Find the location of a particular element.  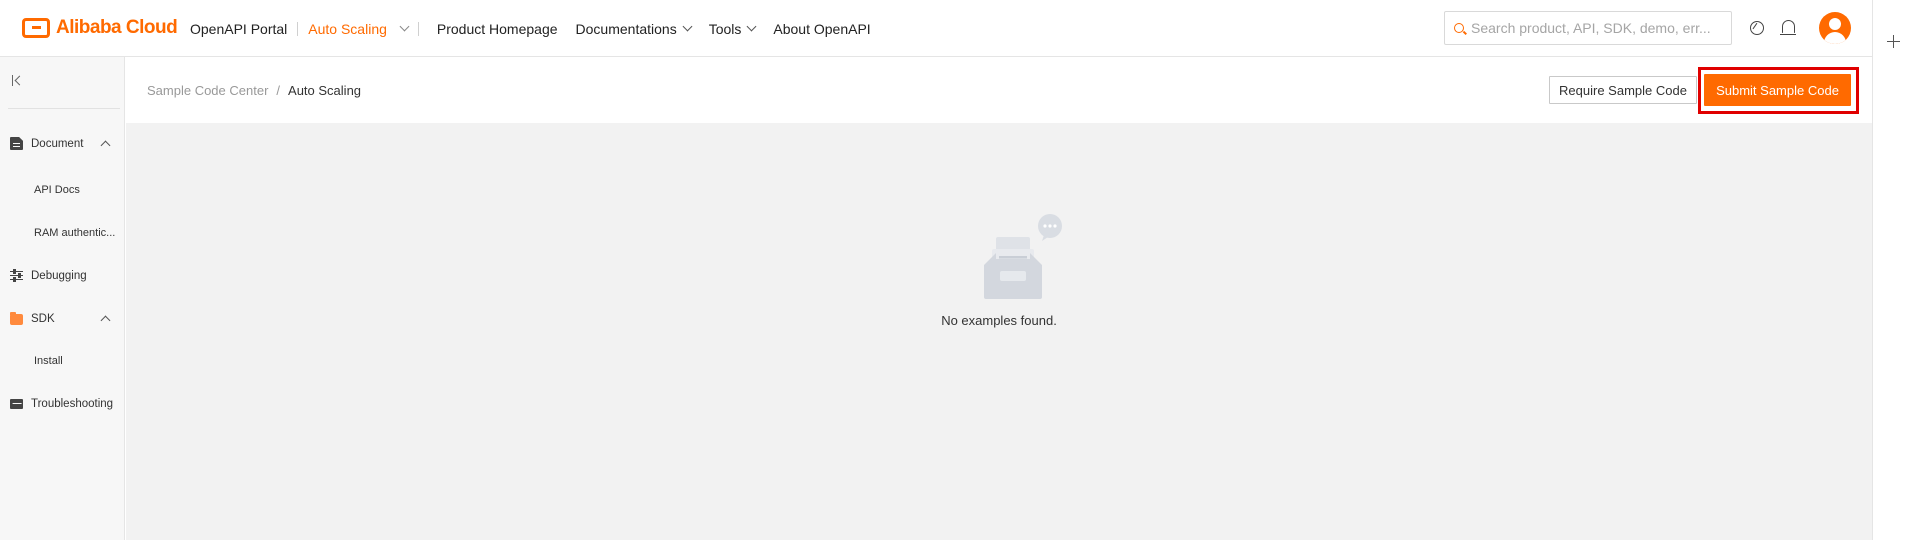

nav-documentations: Documentations is located at coordinates (634, 28).